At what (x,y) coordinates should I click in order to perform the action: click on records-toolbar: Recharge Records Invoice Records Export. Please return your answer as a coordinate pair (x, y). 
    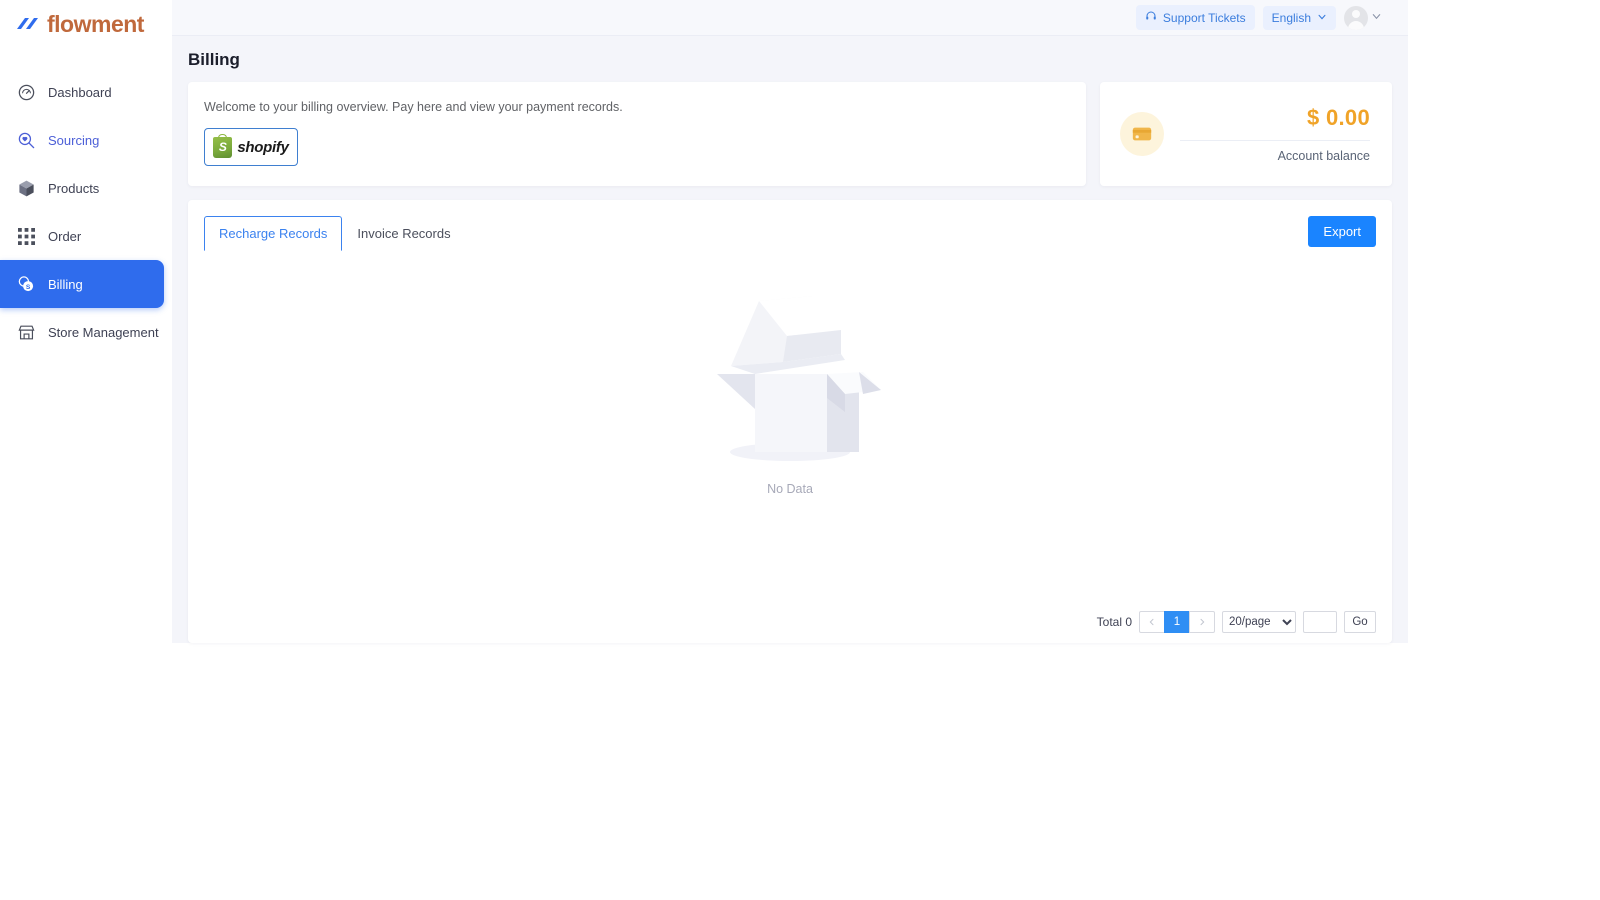
    Looking at the image, I should click on (790, 233).